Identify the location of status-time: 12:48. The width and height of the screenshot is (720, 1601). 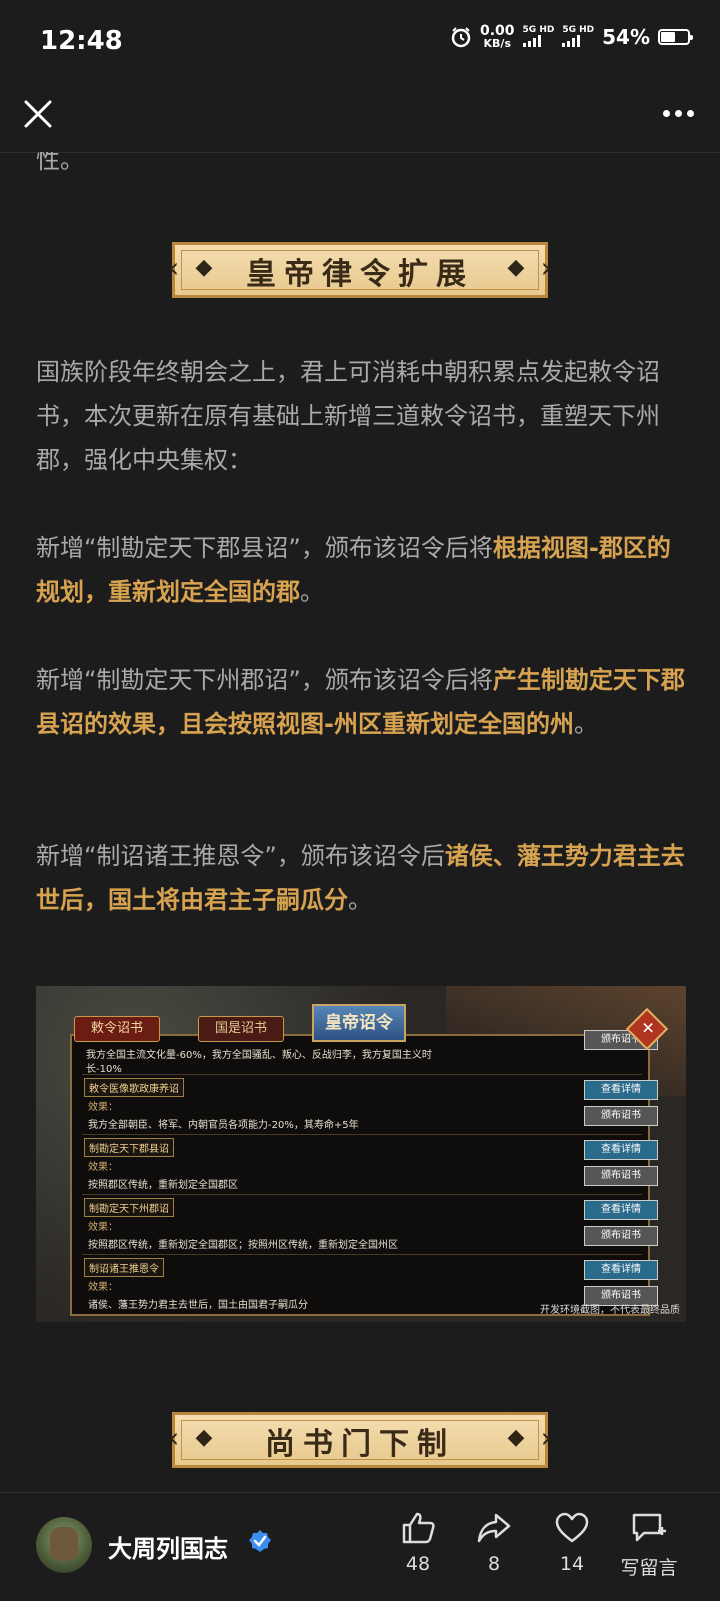
(81, 41).